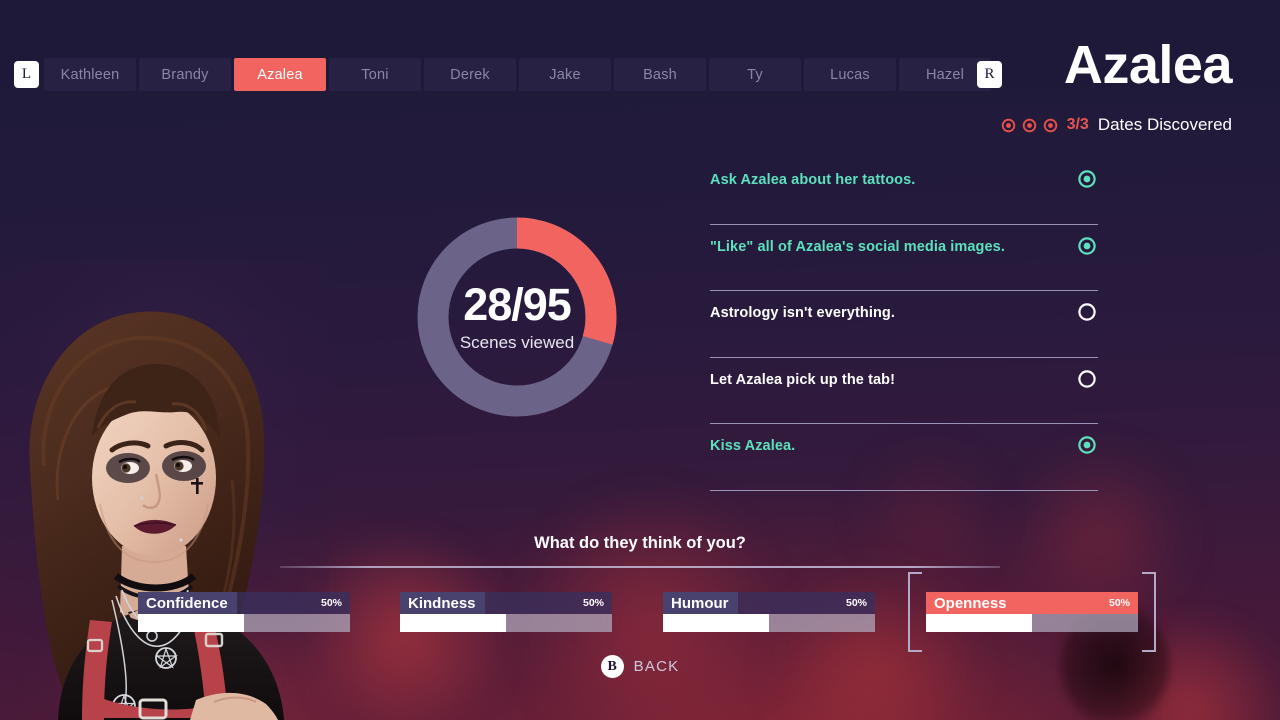 The width and height of the screenshot is (1280, 720). I want to click on stats-heading: What do they think of you?, so click(640, 543).